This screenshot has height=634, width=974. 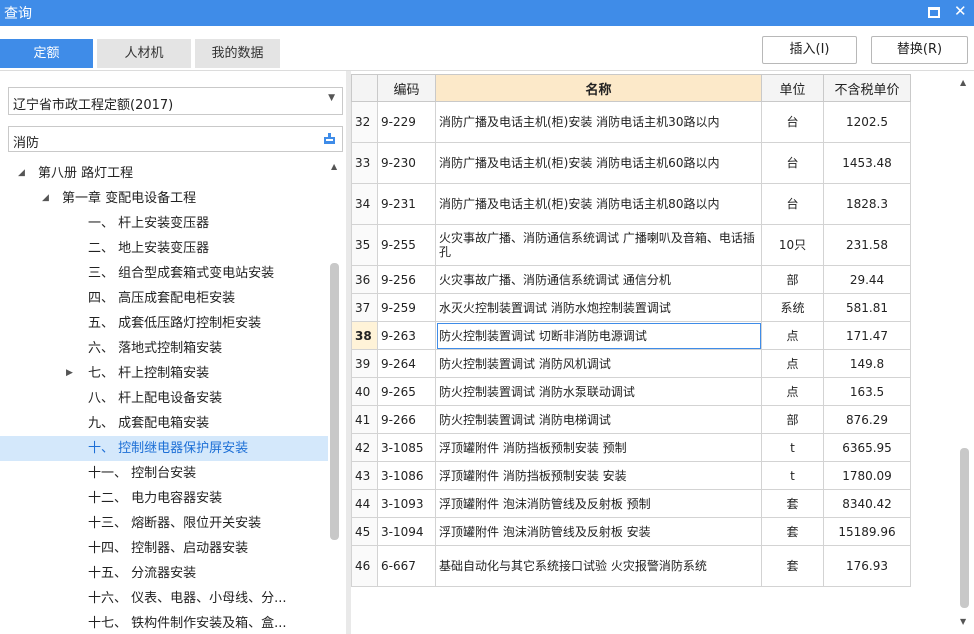 What do you see at coordinates (867, 204) in the screenshot?
I see `row-price: 1828.3` at bounding box center [867, 204].